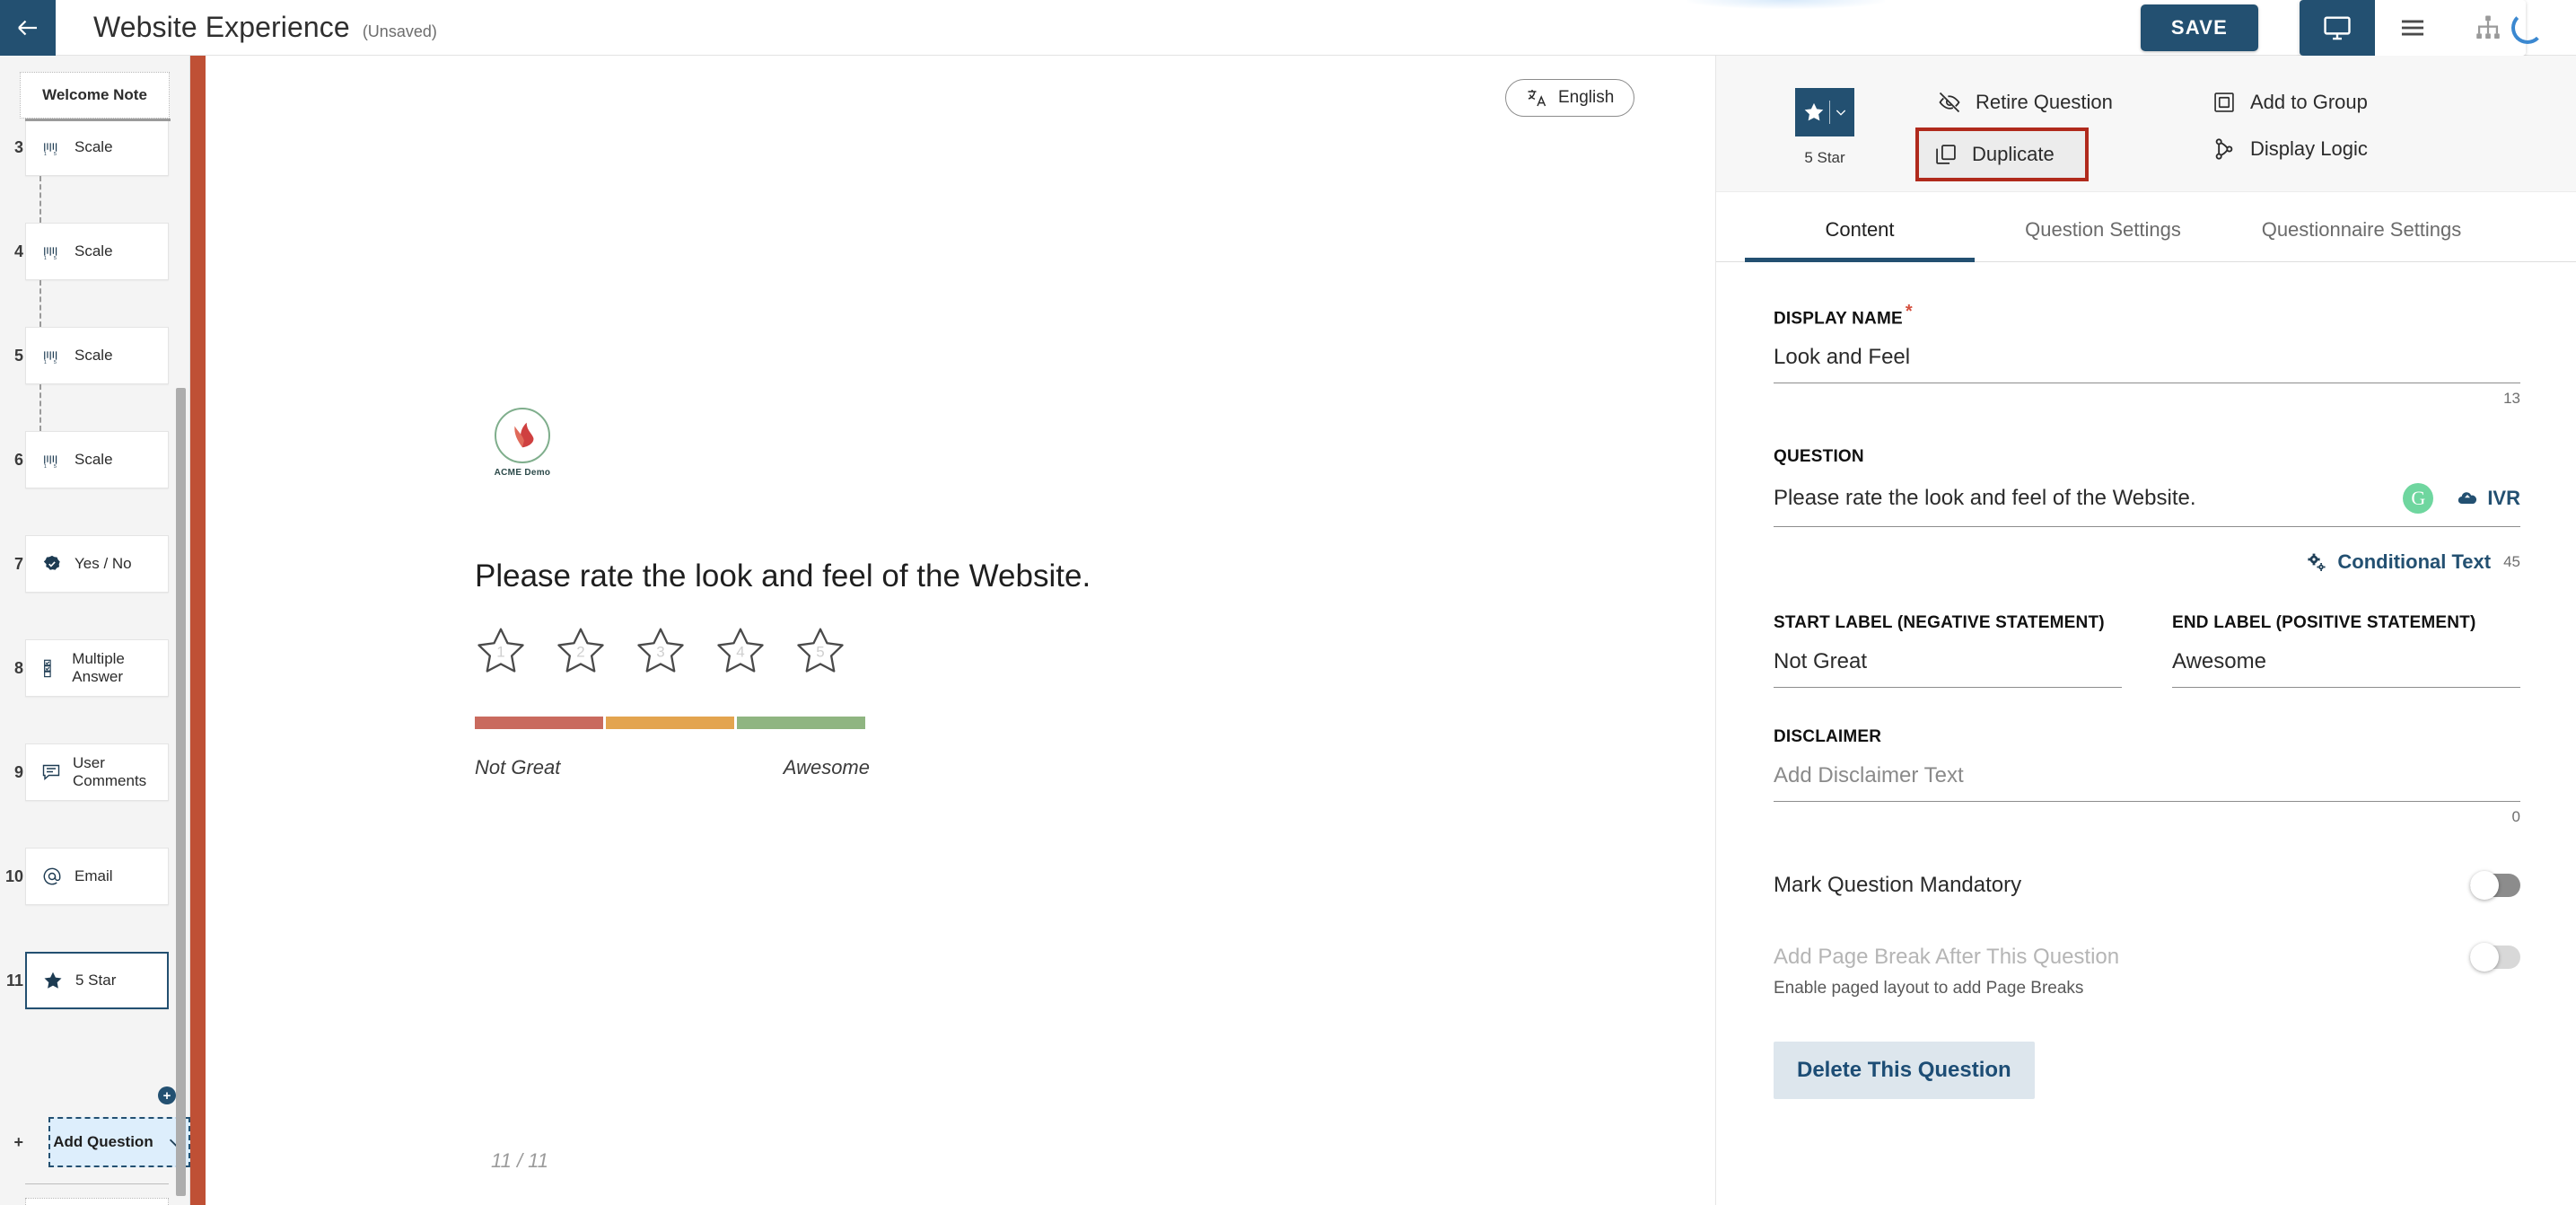  I want to click on disclaimer-char-count: 0, so click(2515, 817).